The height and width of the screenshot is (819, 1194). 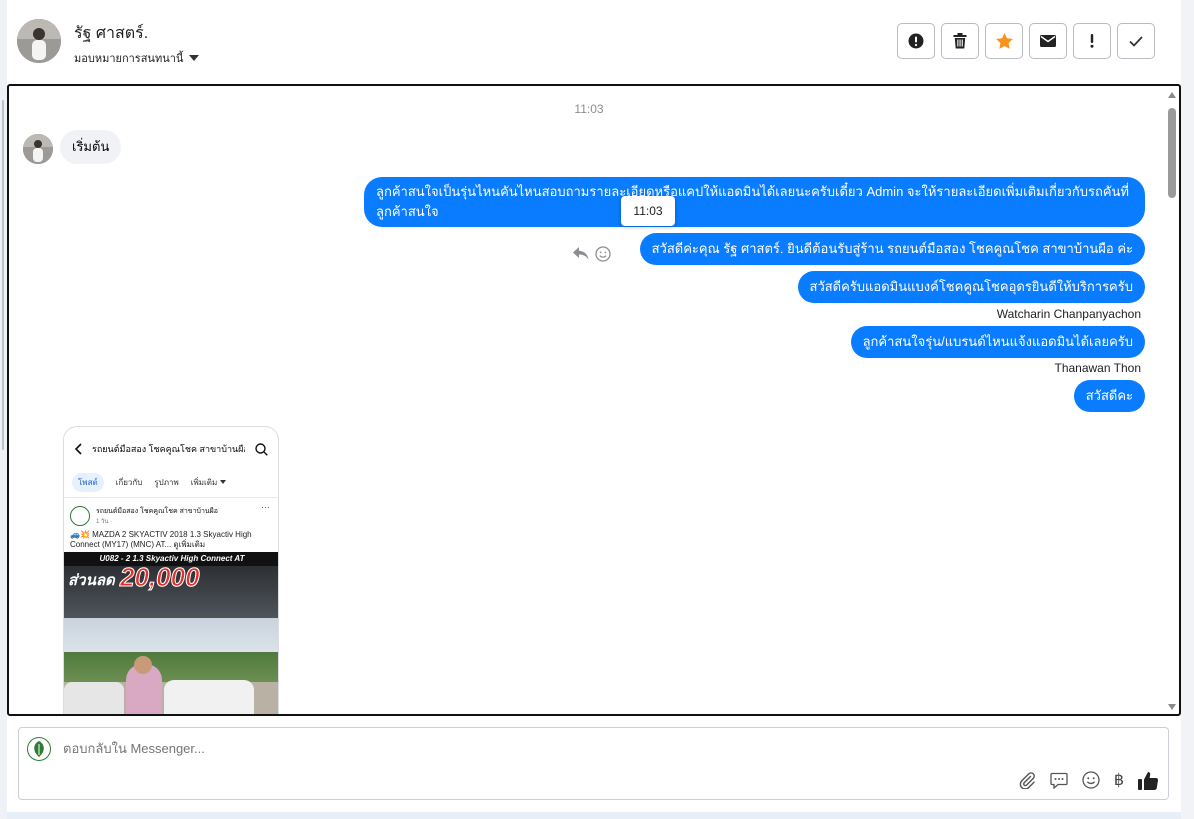 I want to click on conversation-header: รัฐ ศาสตร์. มอบหมายการสนทนานี้, so click(x=594, y=42).